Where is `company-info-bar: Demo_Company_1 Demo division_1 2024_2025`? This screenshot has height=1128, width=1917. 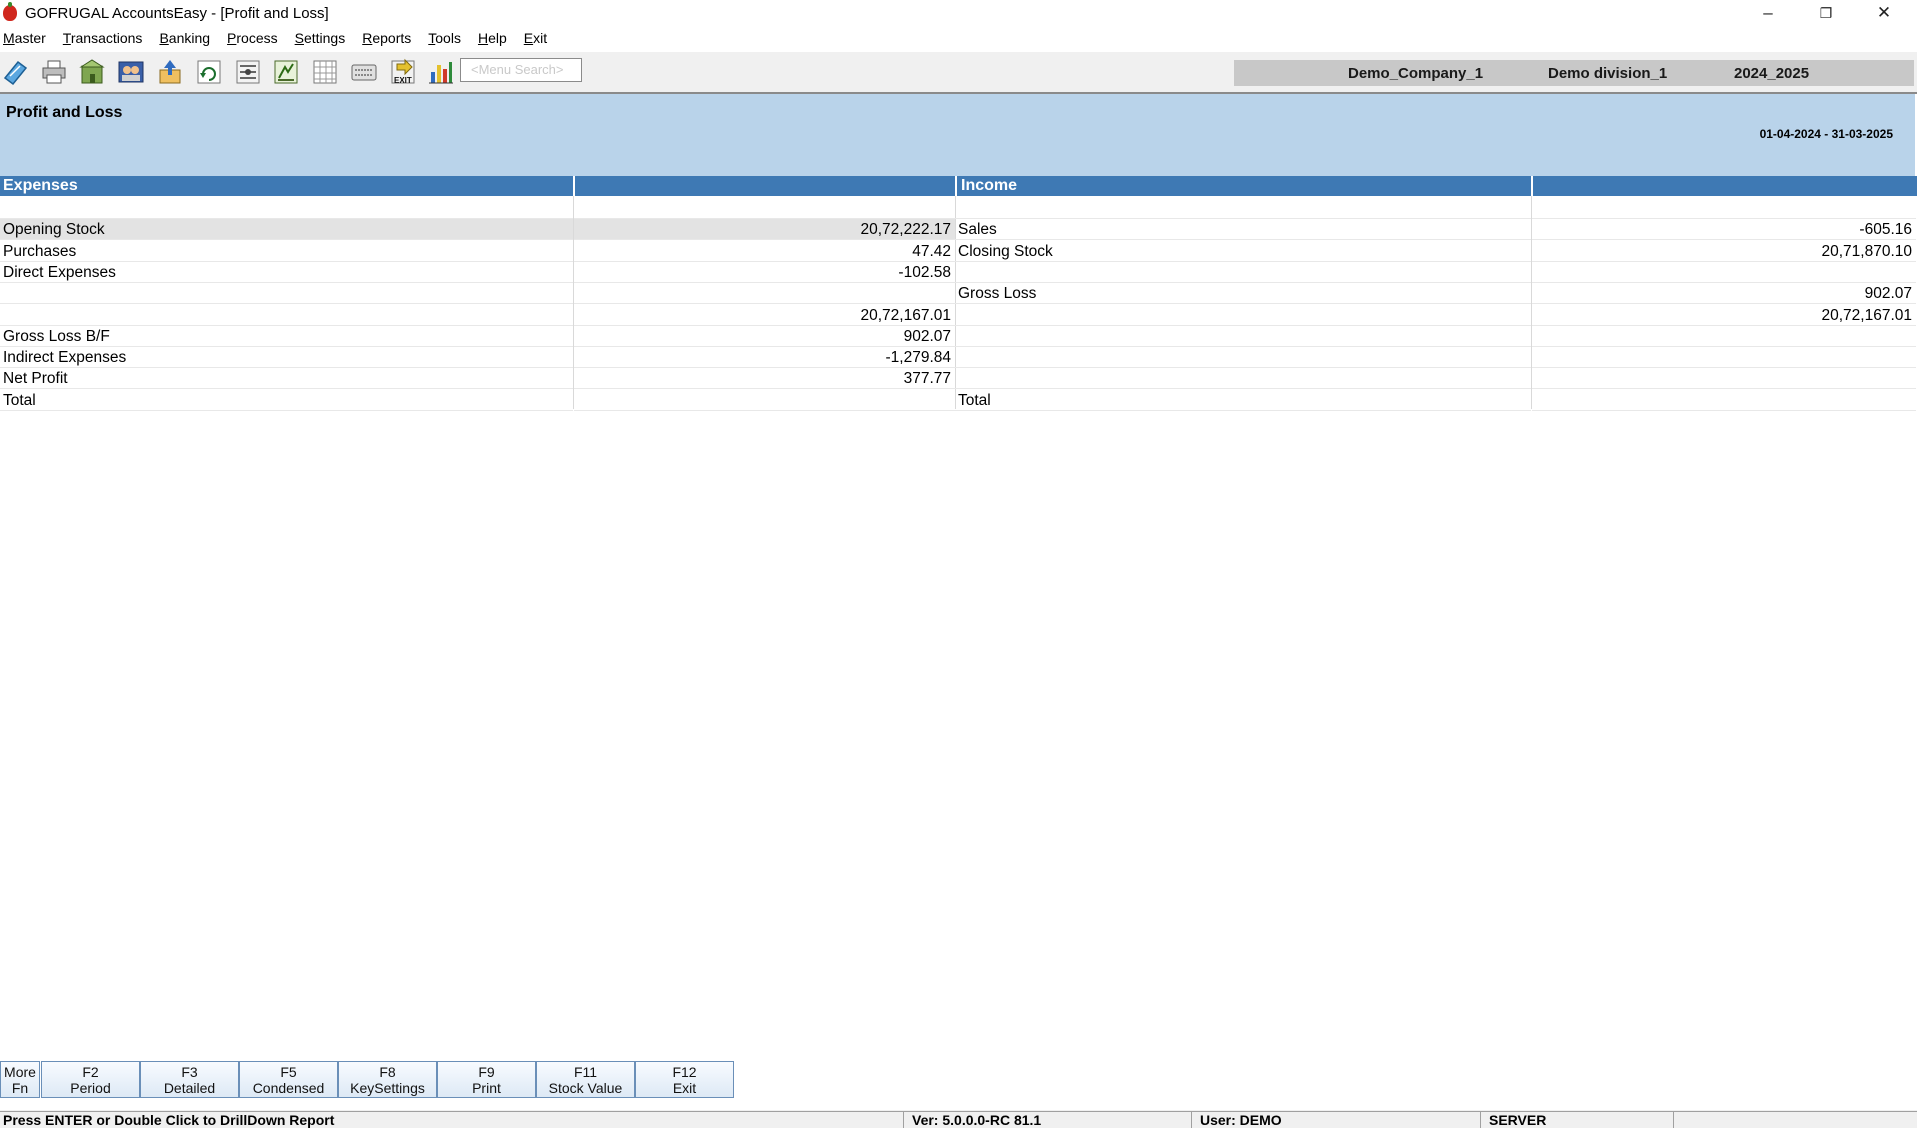
company-info-bar: Demo_Company_1 Demo division_1 2024_2025 is located at coordinates (1574, 73).